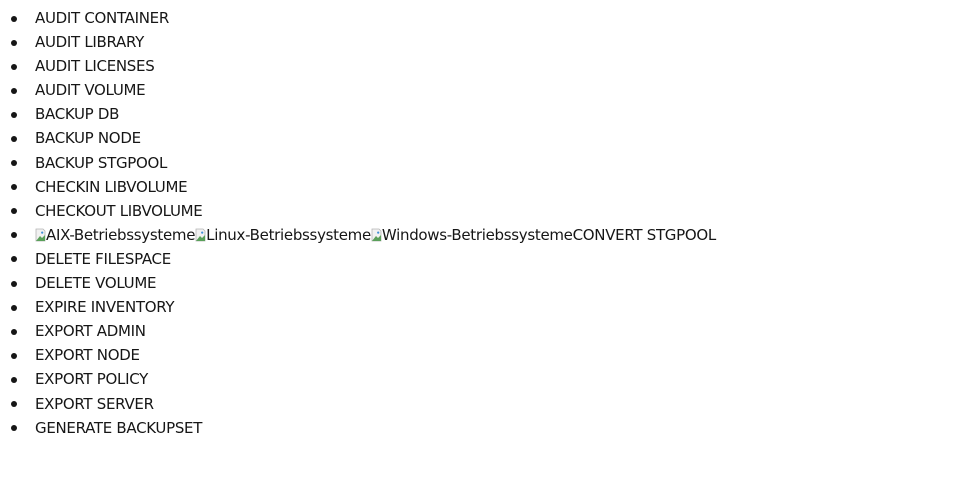  Describe the element at coordinates (644, 234) in the screenshot. I see `command-label: CONVERT STGPOOL` at that location.